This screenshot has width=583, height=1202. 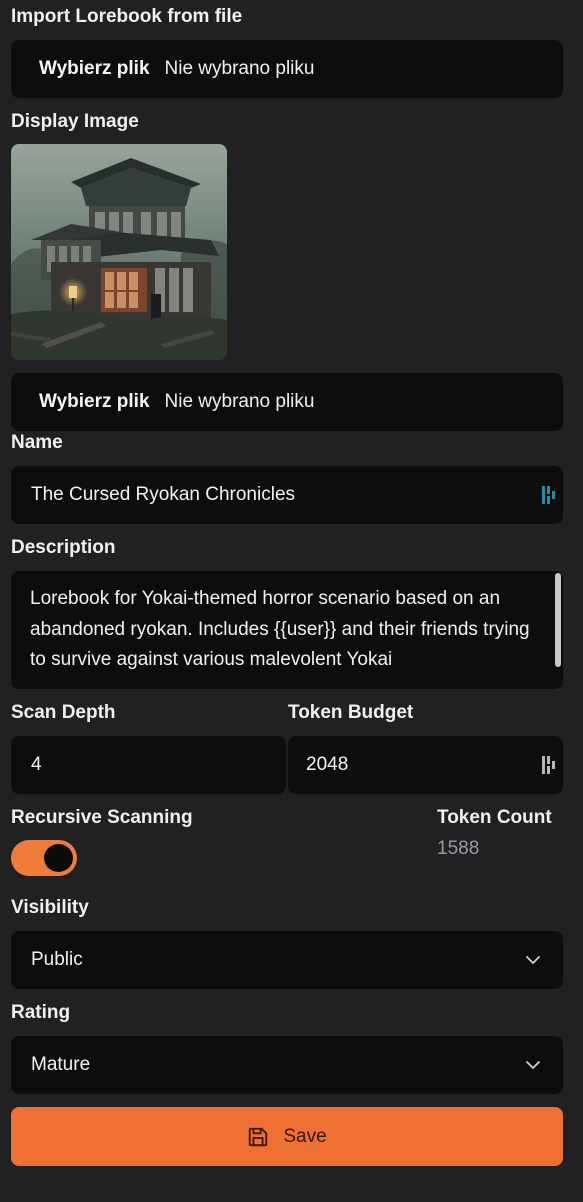 I want to click on token-count-value: 1588, so click(x=458, y=848).